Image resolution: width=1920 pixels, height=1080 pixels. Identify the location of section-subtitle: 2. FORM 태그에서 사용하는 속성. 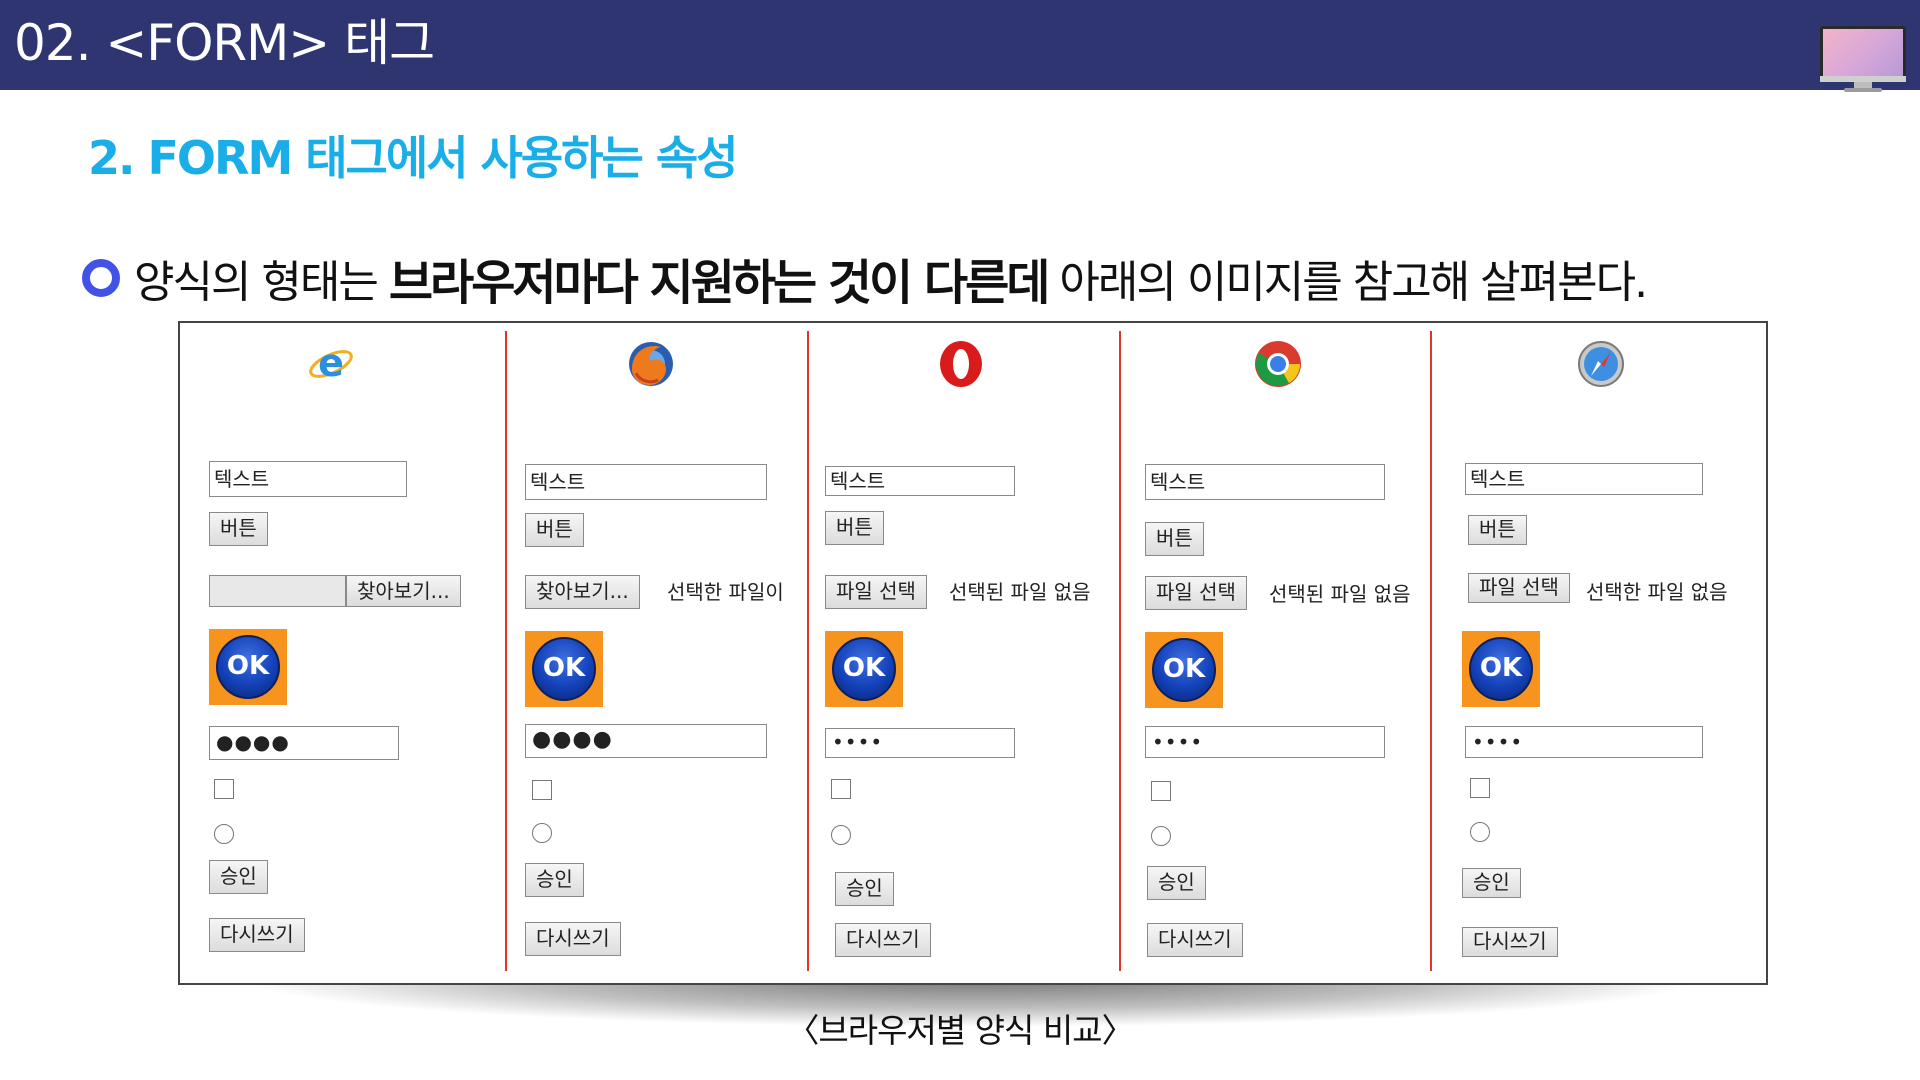
(413, 158).